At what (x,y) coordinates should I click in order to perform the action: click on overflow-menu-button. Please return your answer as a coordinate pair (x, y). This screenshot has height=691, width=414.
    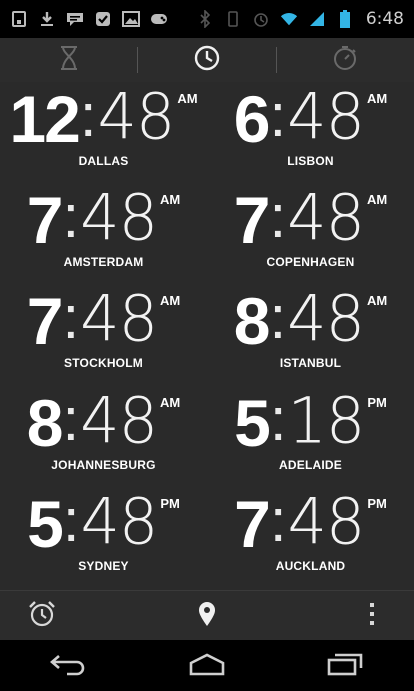
    Looking at the image, I should click on (372, 616).